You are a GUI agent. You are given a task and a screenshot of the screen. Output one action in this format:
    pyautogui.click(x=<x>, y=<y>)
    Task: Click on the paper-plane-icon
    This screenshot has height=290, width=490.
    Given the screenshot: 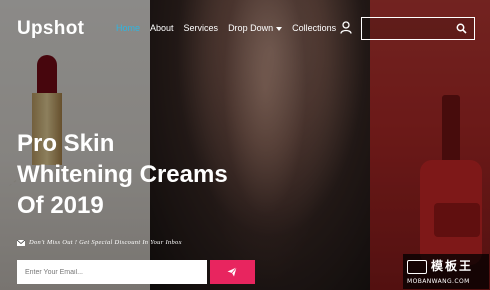 What is the action you would take?
    pyautogui.click(x=232, y=272)
    